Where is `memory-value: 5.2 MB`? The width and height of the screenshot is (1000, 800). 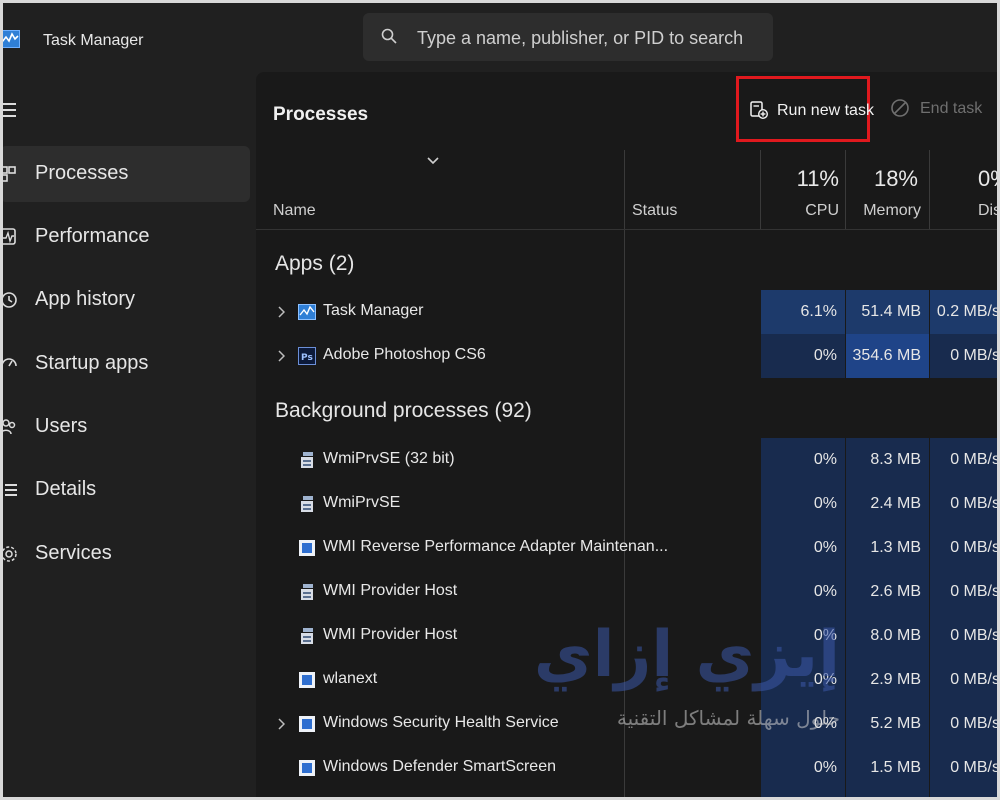
memory-value: 5.2 MB is located at coordinates (895, 723).